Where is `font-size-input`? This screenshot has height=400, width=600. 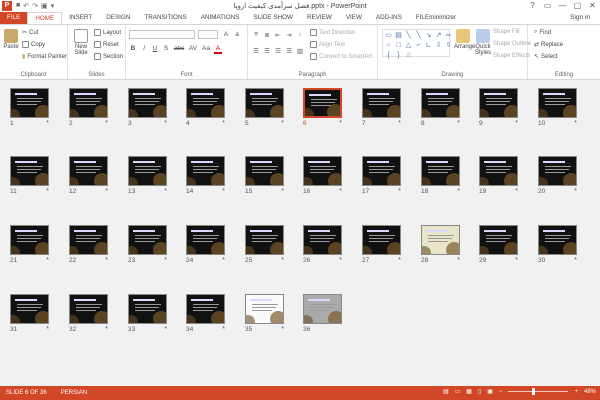 font-size-input is located at coordinates (208, 34).